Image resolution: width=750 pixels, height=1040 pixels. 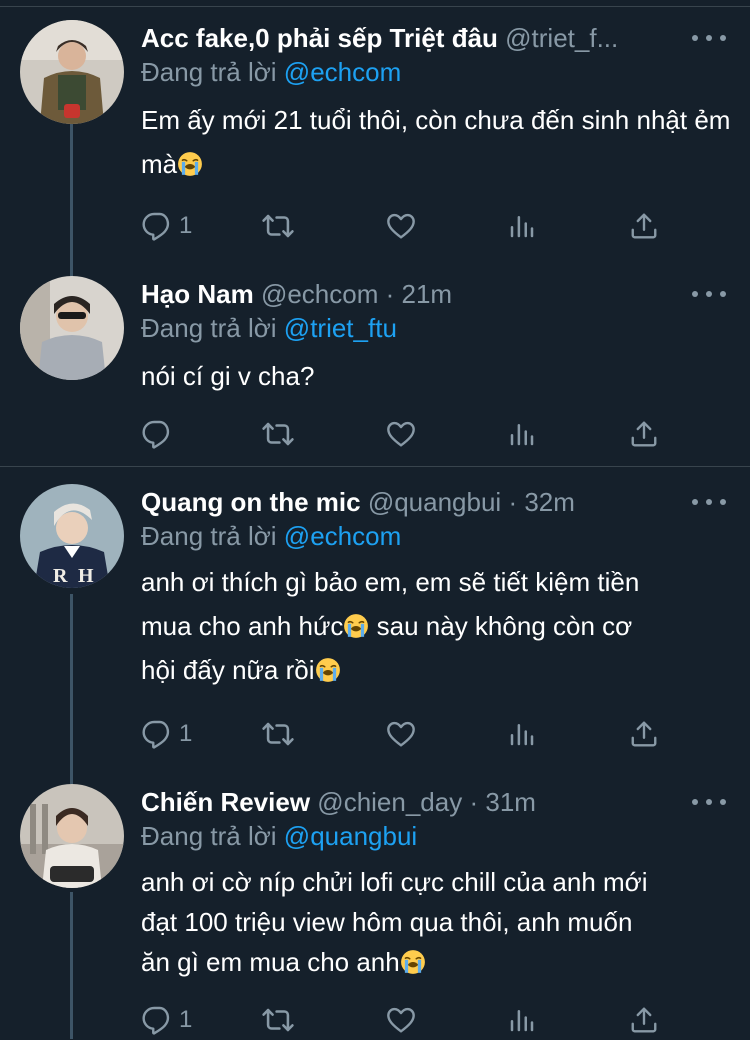 I want to click on display-name: Chiến Review, so click(x=225, y=802).